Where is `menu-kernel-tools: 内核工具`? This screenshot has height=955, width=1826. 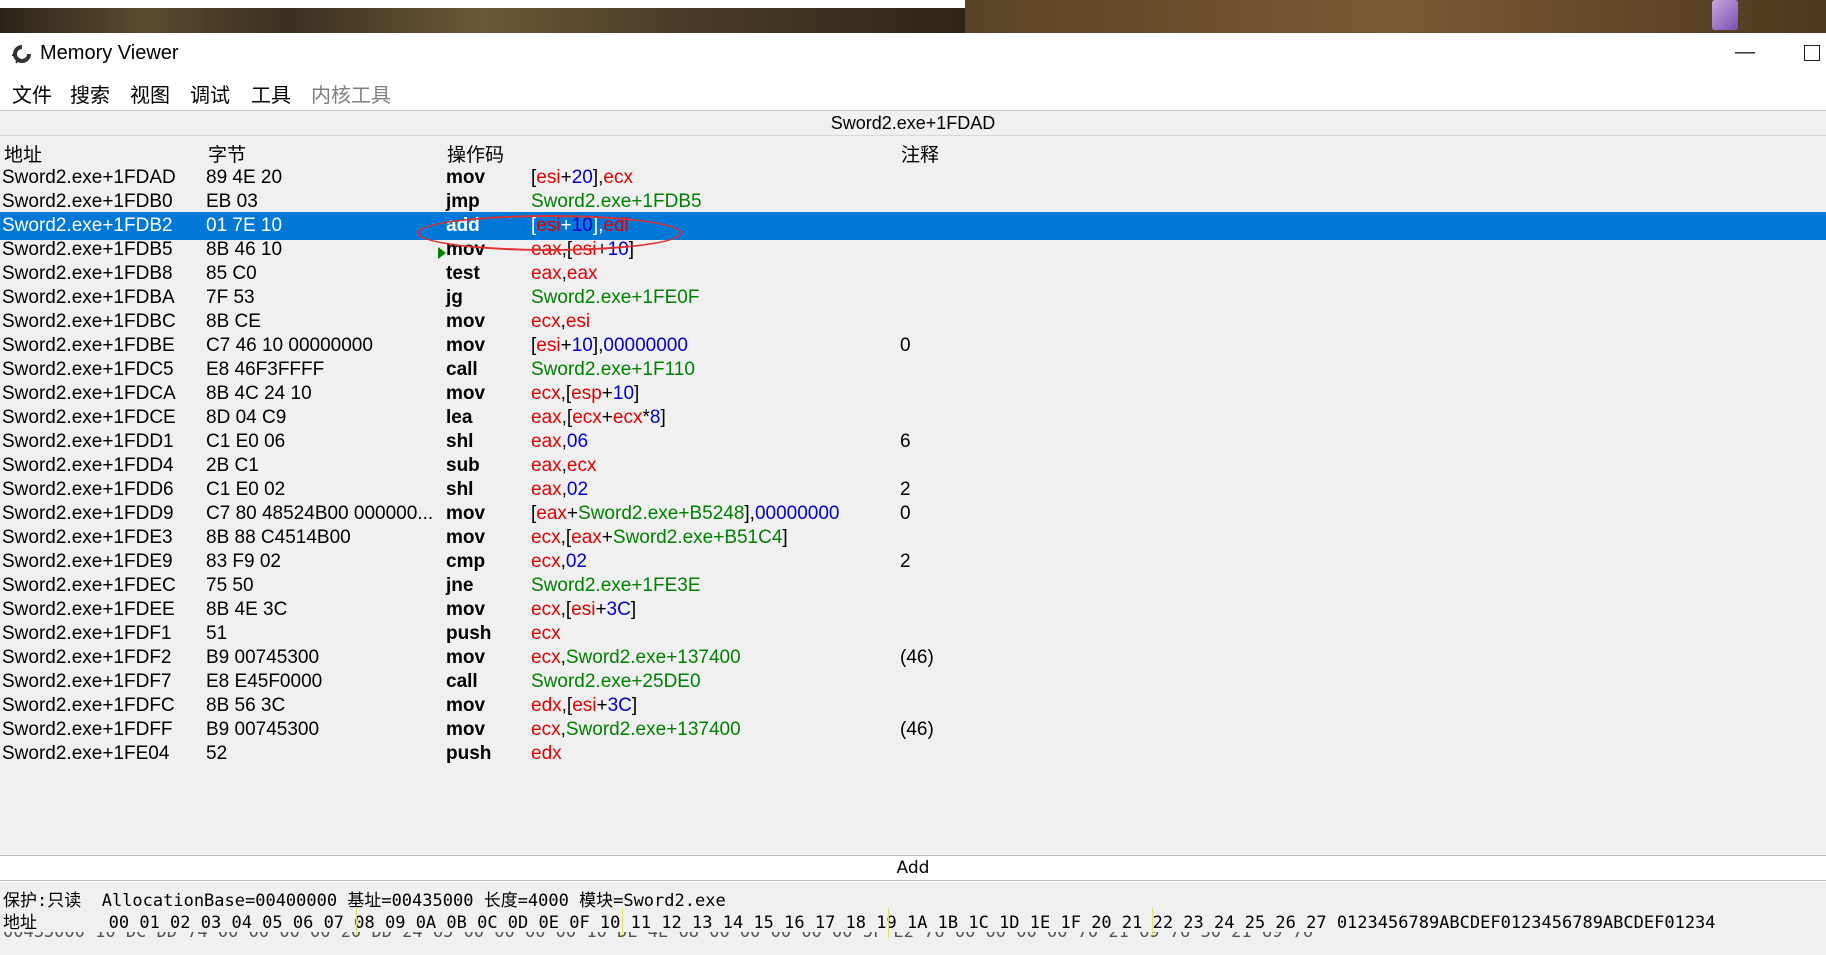
menu-kernel-tools: 内核工具 is located at coordinates (351, 93).